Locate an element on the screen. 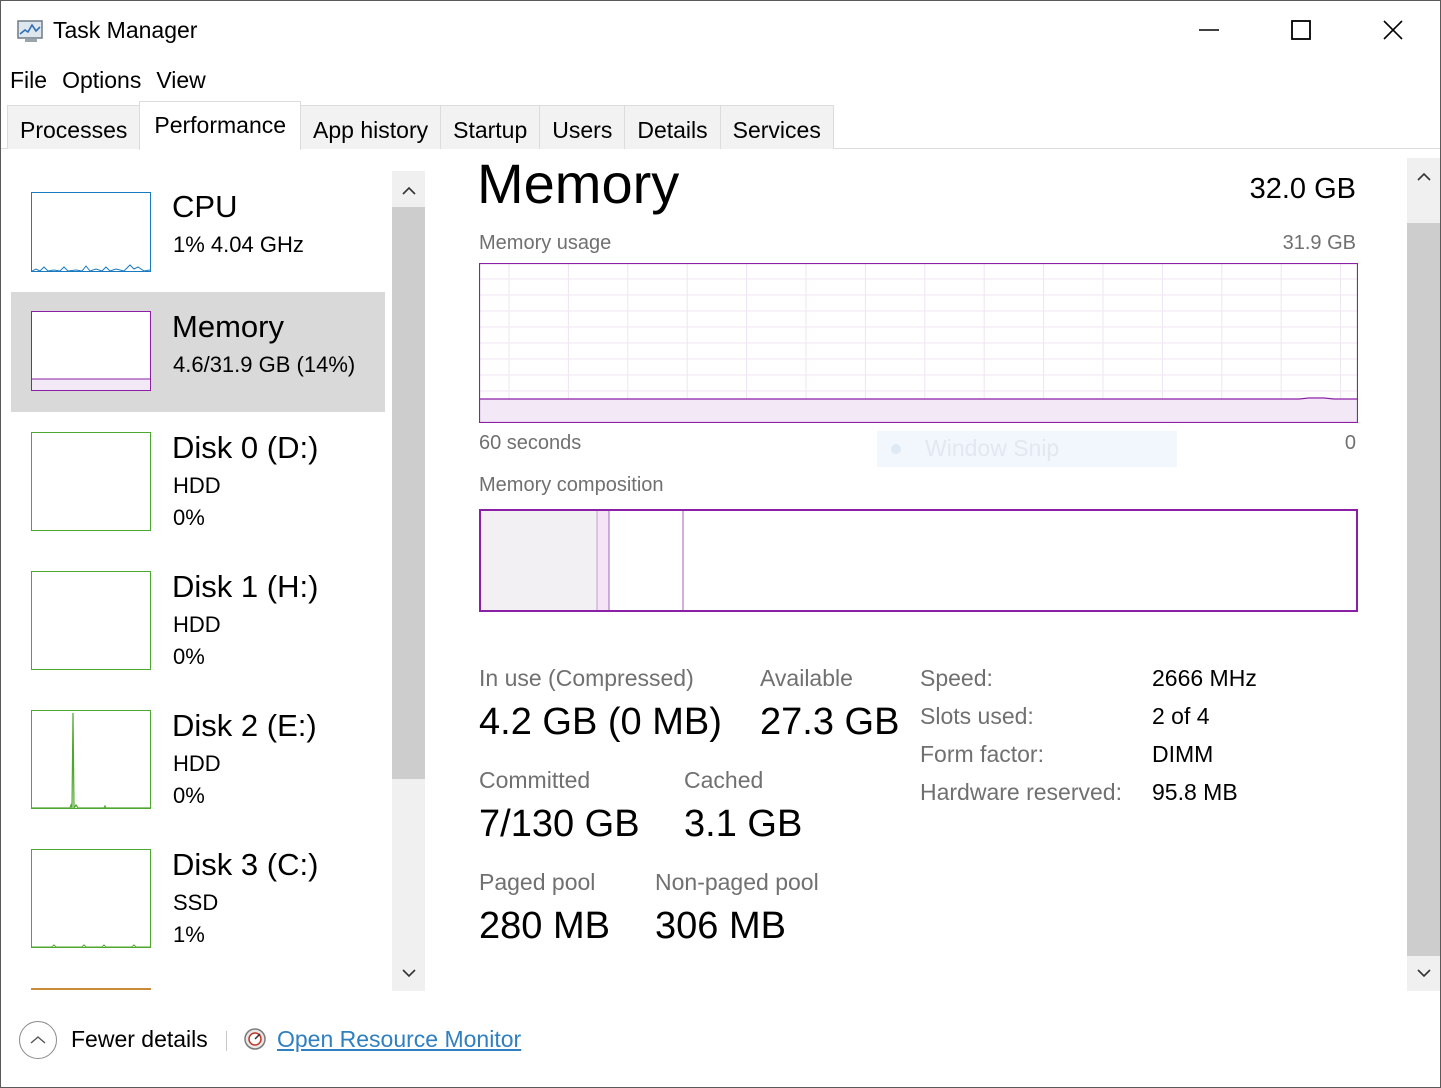  sidebar-item-title: Disk 1 (H:) is located at coordinates (245, 586).